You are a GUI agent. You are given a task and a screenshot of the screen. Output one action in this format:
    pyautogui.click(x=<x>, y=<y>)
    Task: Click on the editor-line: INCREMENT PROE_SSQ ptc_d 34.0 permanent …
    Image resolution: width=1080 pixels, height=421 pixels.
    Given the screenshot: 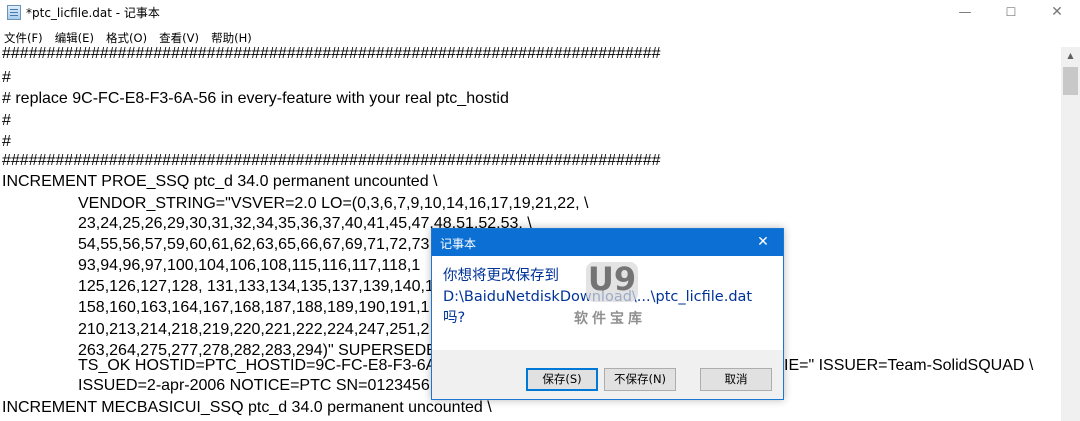 What is the action you would take?
    pyautogui.click(x=220, y=181)
    